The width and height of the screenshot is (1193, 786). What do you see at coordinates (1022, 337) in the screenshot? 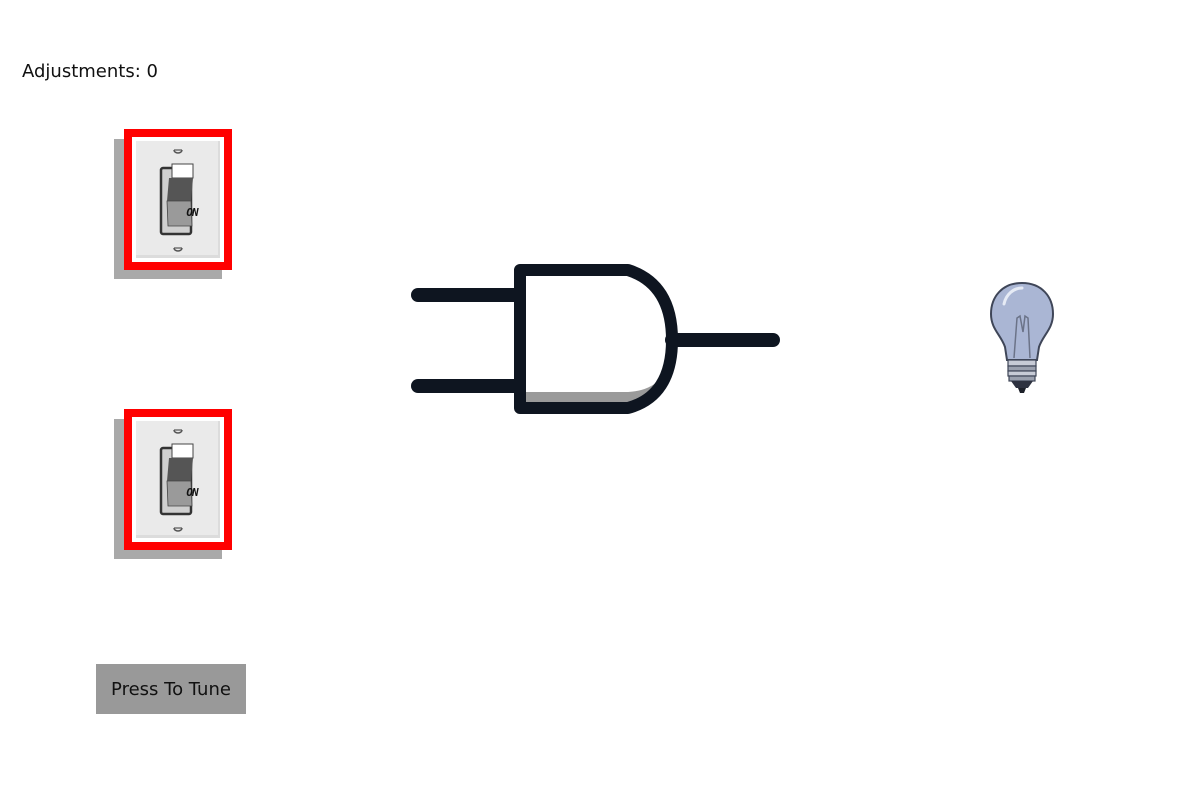
I see `lightbulb-icon` at bounding box center [1022, 337].